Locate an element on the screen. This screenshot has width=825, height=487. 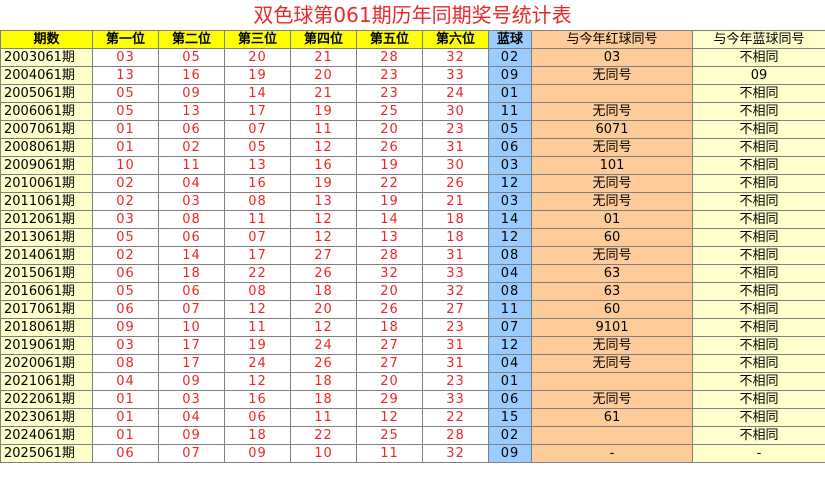
blue-ball-cell: 02 is located at coordinates (510, 435).